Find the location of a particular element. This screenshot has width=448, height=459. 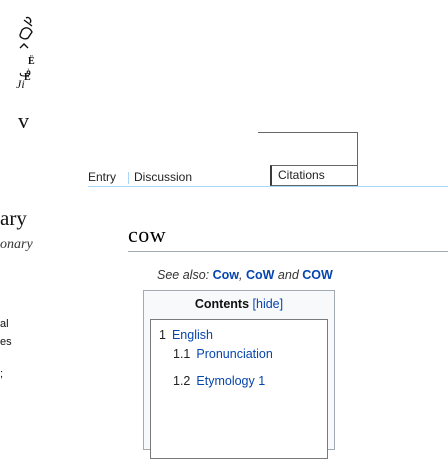

toc-hide-link: [hide] is located at coordinates (268, 304).